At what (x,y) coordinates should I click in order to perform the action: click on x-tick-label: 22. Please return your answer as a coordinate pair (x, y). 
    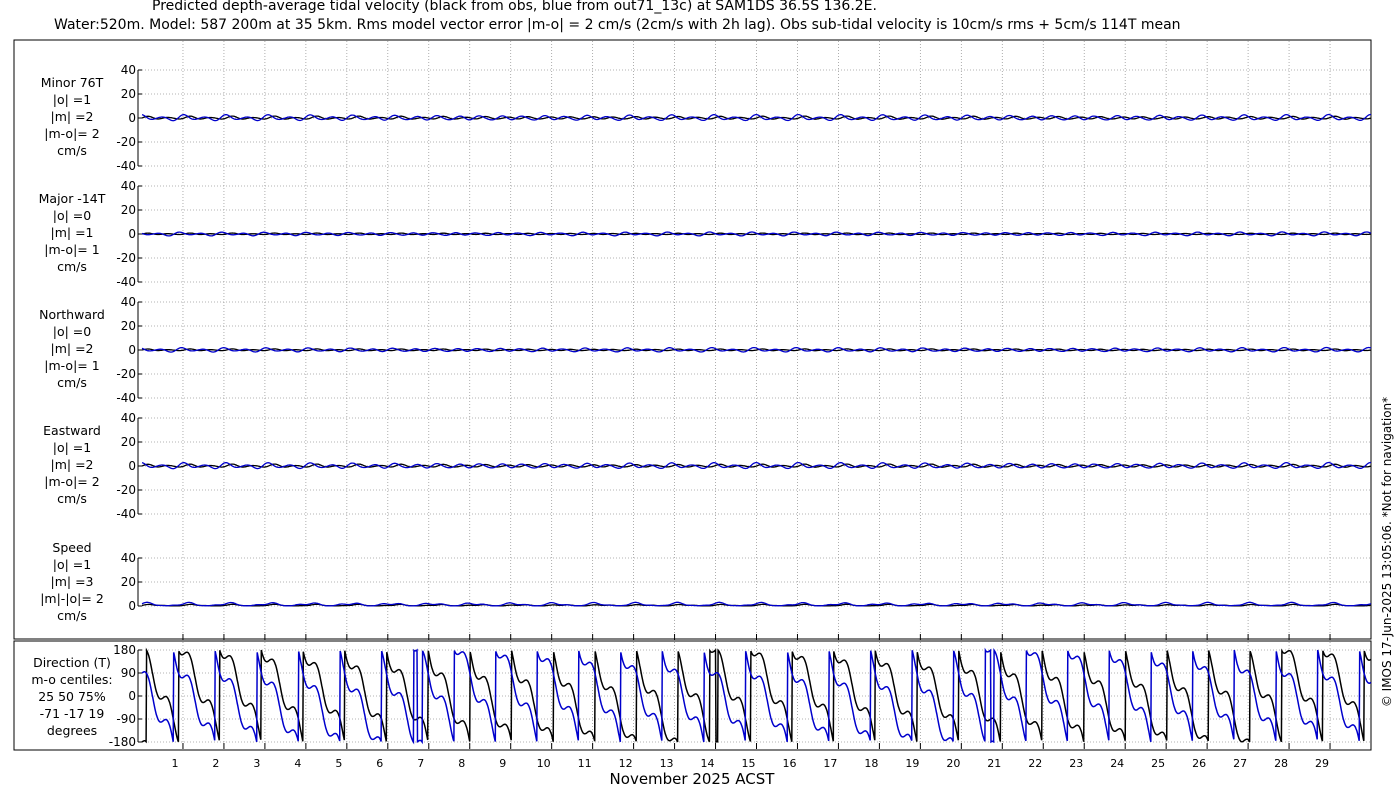
    Looking at the image, I should click on (1035, 763).